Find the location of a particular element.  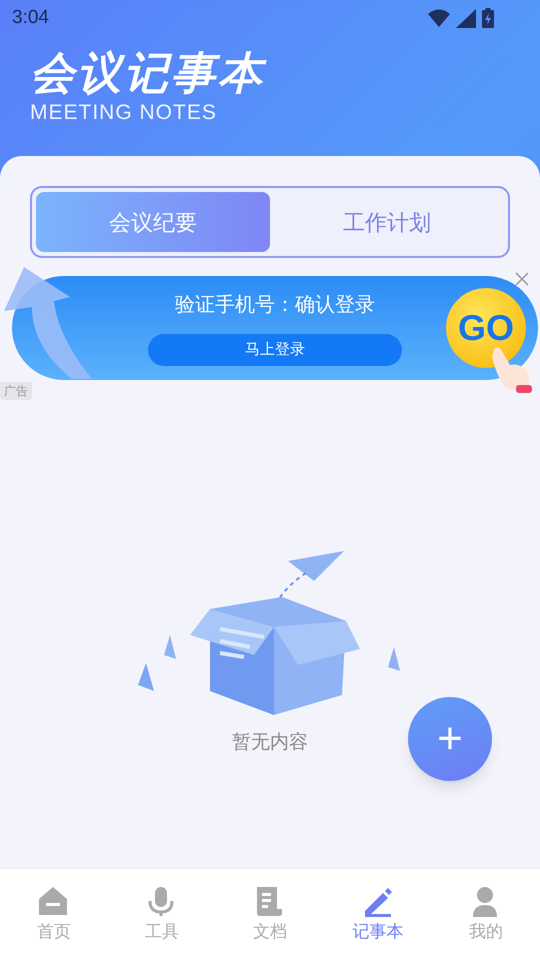

battery-icon is located at coordinates (488, 18).